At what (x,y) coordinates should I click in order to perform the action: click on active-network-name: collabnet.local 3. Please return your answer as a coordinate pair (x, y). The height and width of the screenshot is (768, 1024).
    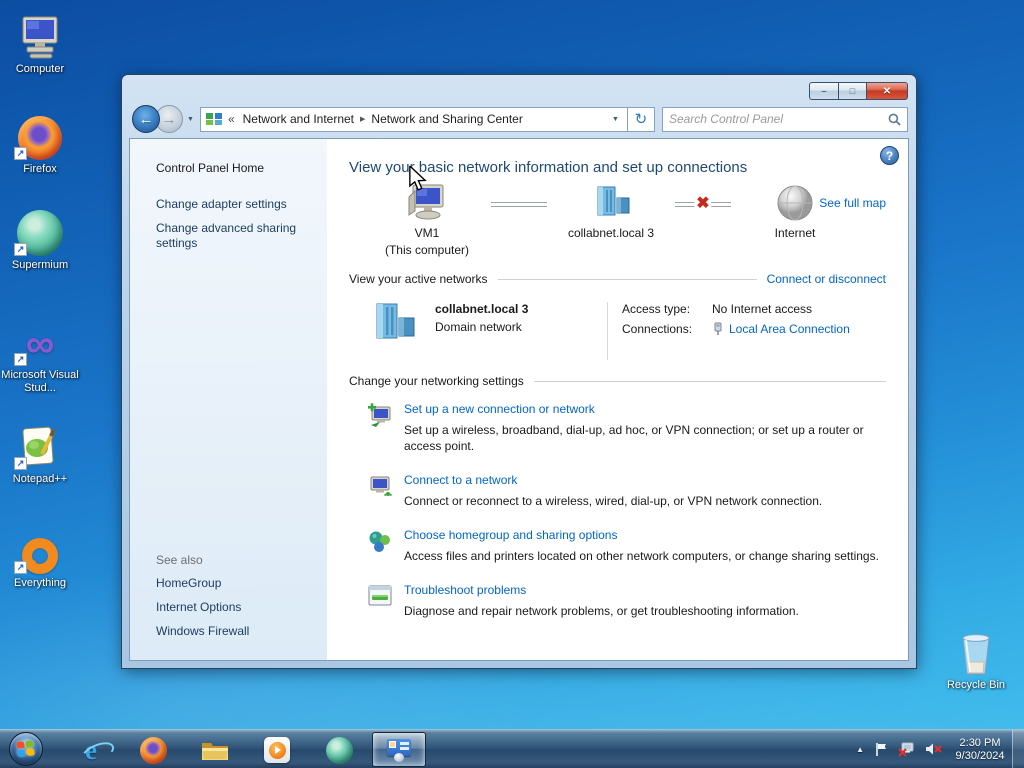
    Looking at the image, I should click on (482, 309).